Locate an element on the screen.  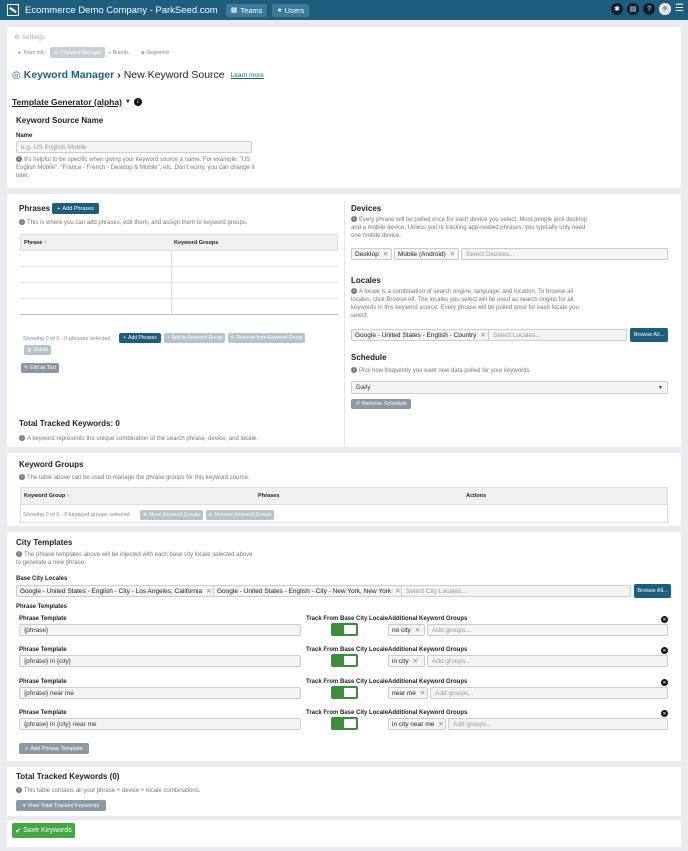
col-keyword-group: Keyword Group ↑ is located at coordinates (47, 496).